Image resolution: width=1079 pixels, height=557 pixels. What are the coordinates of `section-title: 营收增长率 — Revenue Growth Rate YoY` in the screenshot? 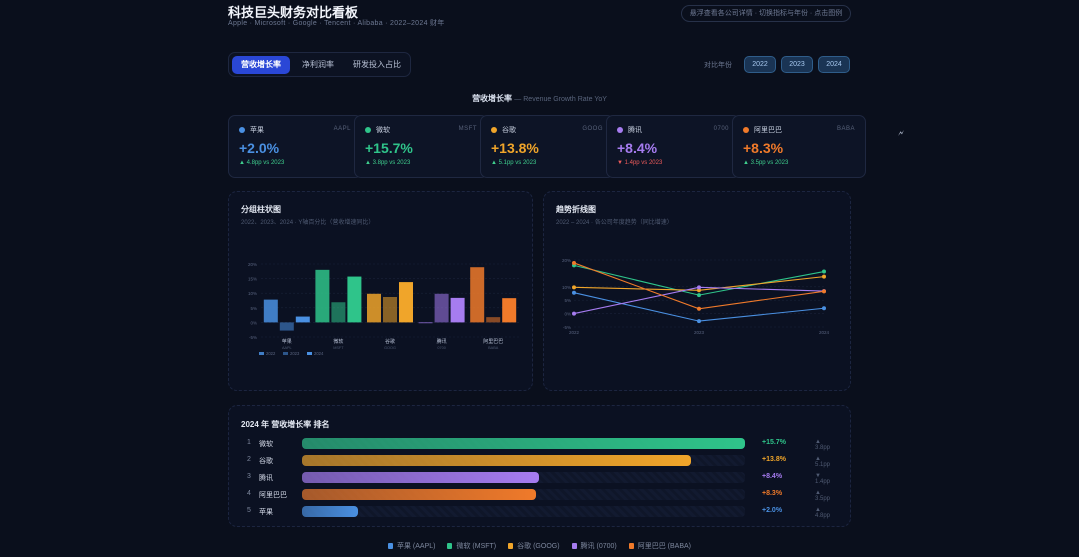 It's located at (539, 98).